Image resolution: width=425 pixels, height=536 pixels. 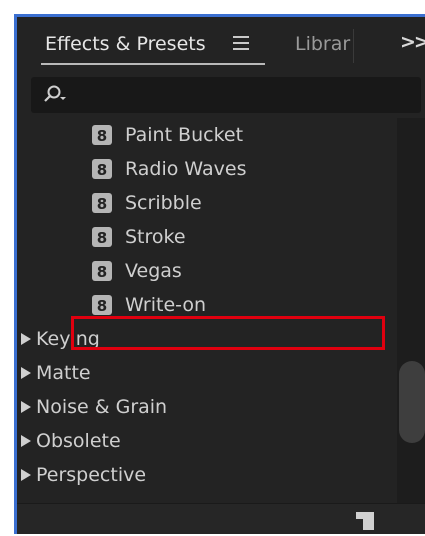 What do you see at coordinates (353, 46) in the screenshot?
I see `tab-divider` at bounding box center [353, 46].